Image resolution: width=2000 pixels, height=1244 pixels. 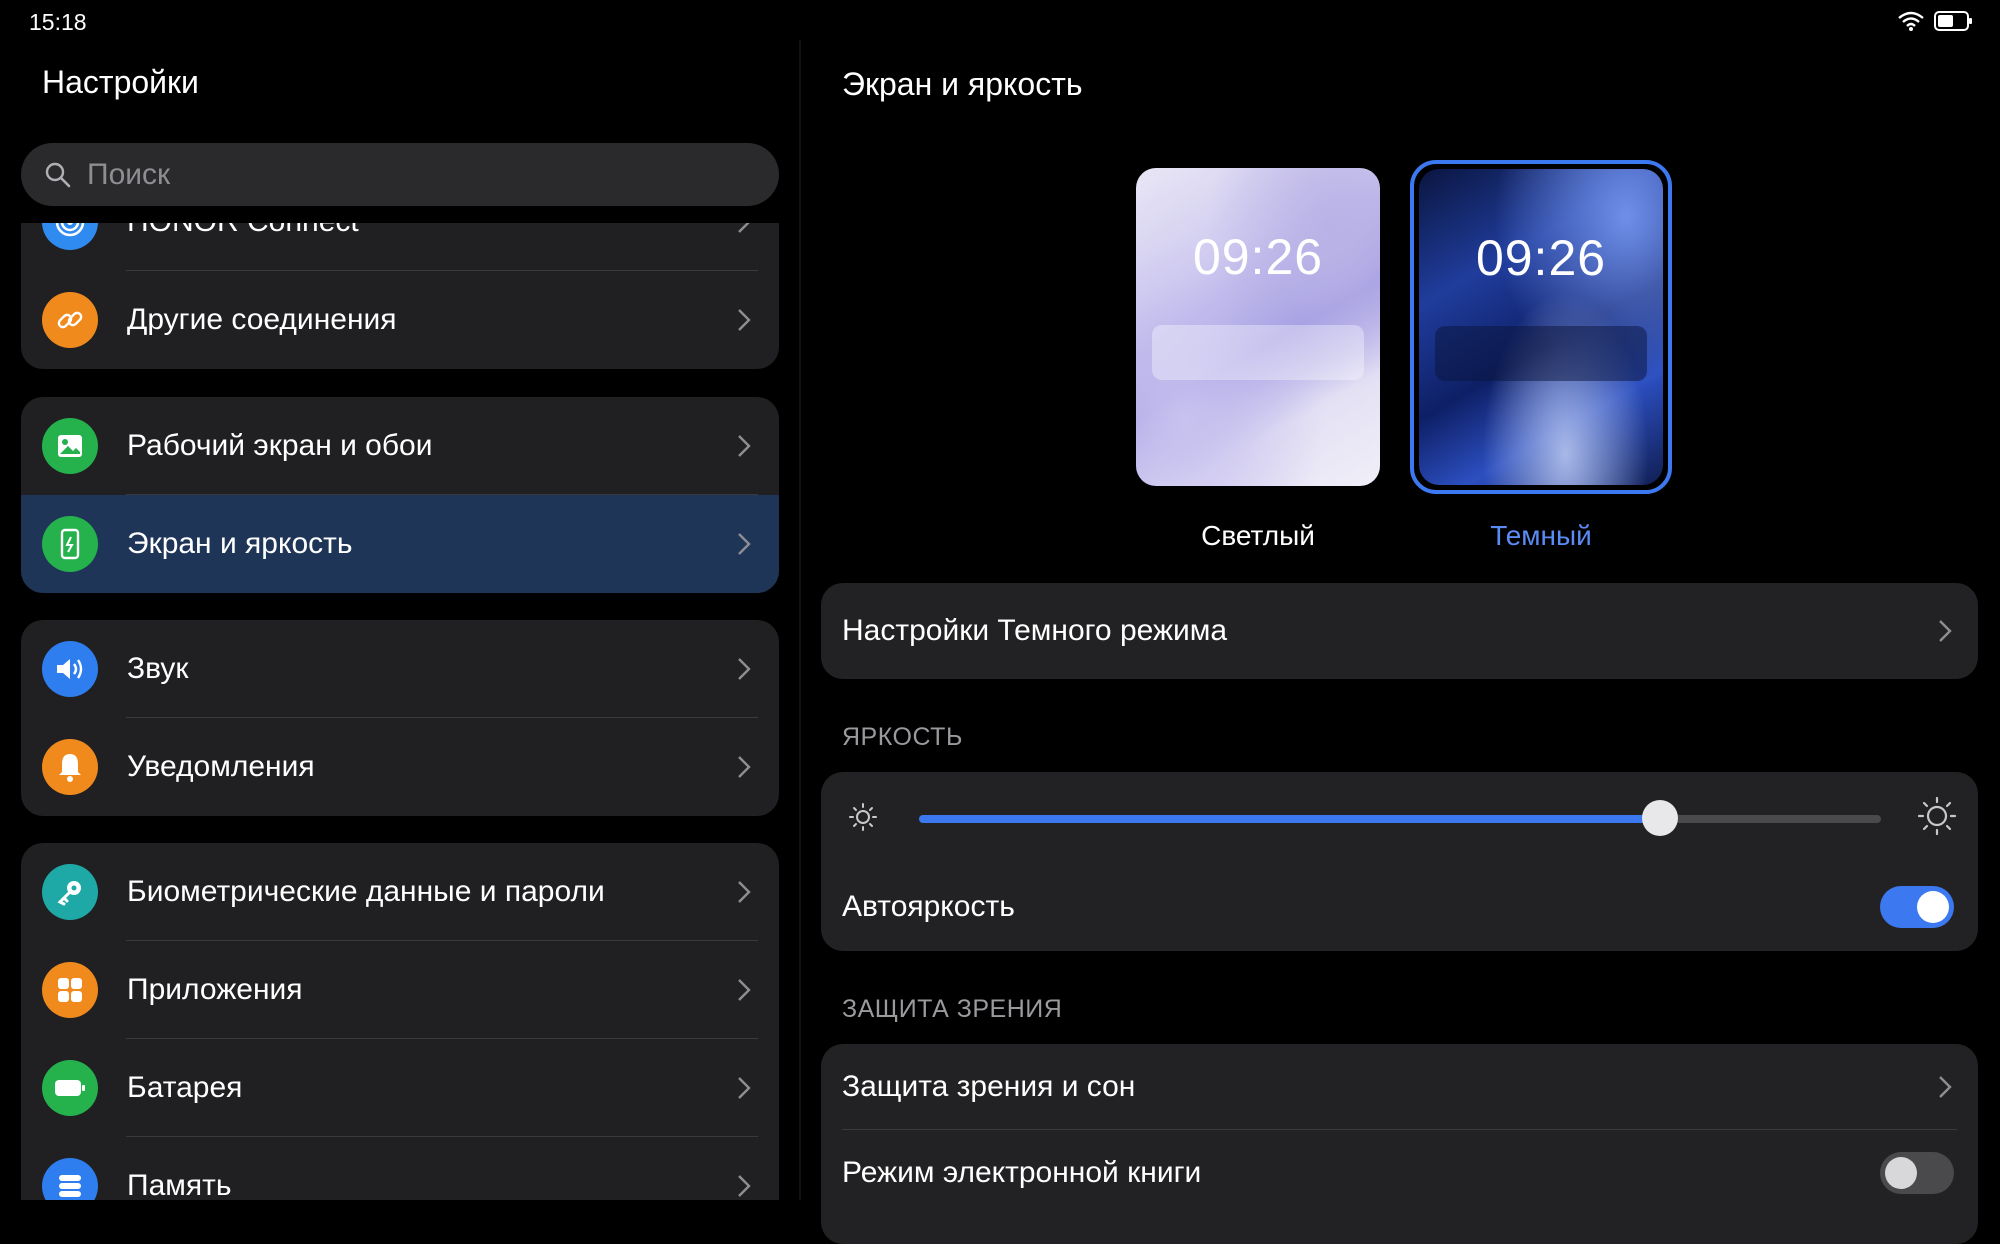 I want to click on eye-section-header: ЗАЩИТА ЗРЕНИЯ, so click(x=952, y=1009).